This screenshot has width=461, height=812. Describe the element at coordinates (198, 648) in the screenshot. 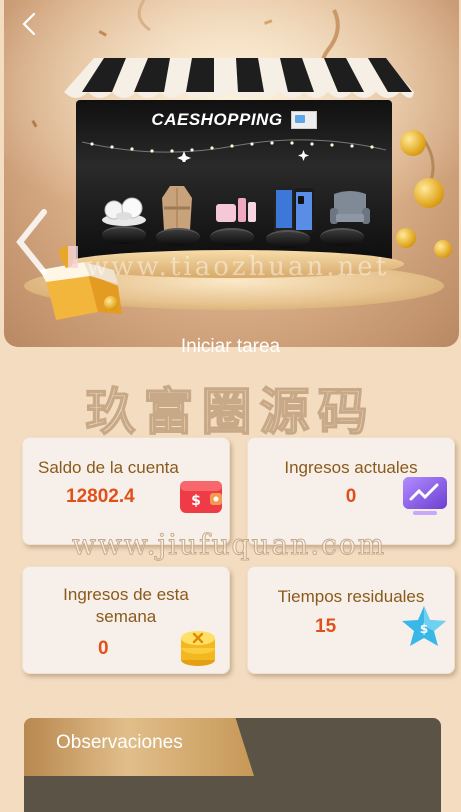

I see `coins-icon` at that location.